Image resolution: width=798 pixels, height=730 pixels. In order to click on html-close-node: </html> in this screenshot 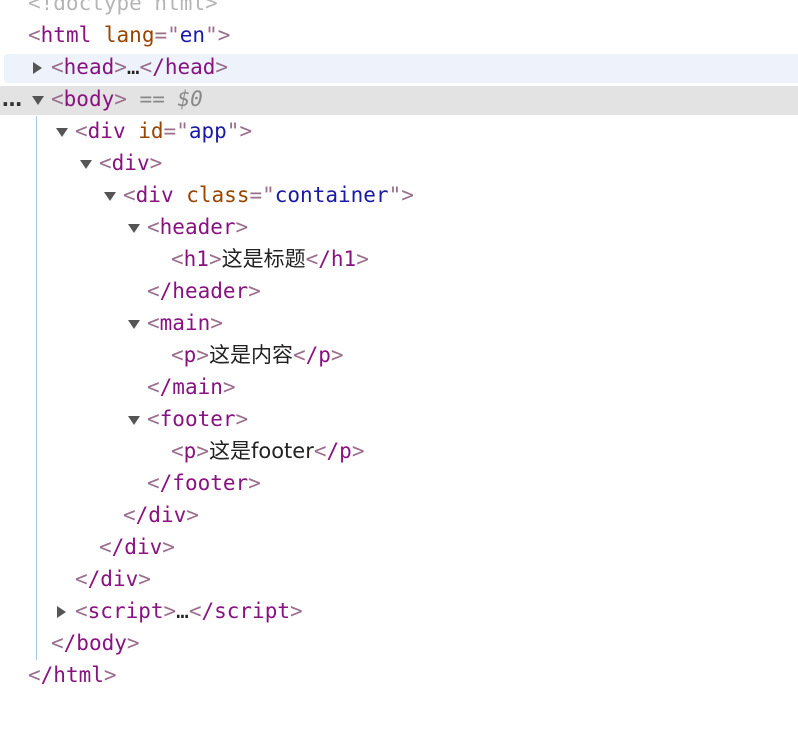, I will do `click(72, 675)`.